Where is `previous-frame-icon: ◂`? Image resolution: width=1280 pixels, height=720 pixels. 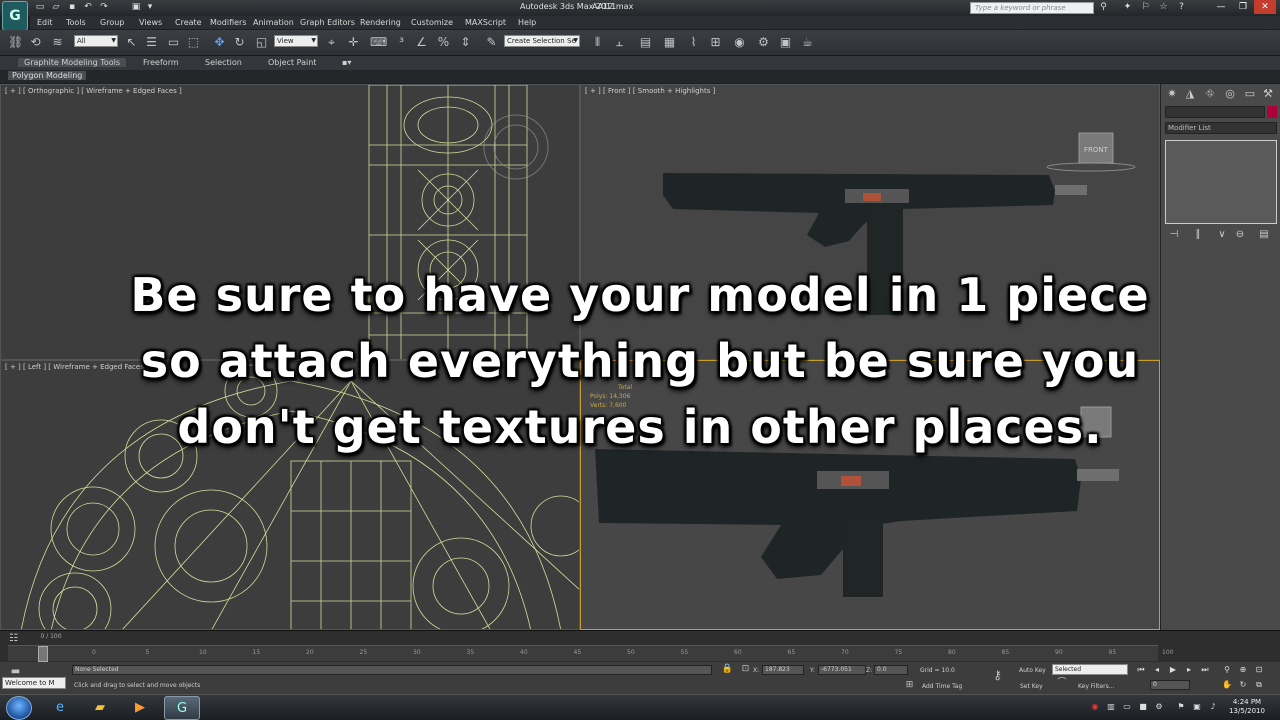
previous-frame-icon: ◂ is located at coordinates (1157, 670).